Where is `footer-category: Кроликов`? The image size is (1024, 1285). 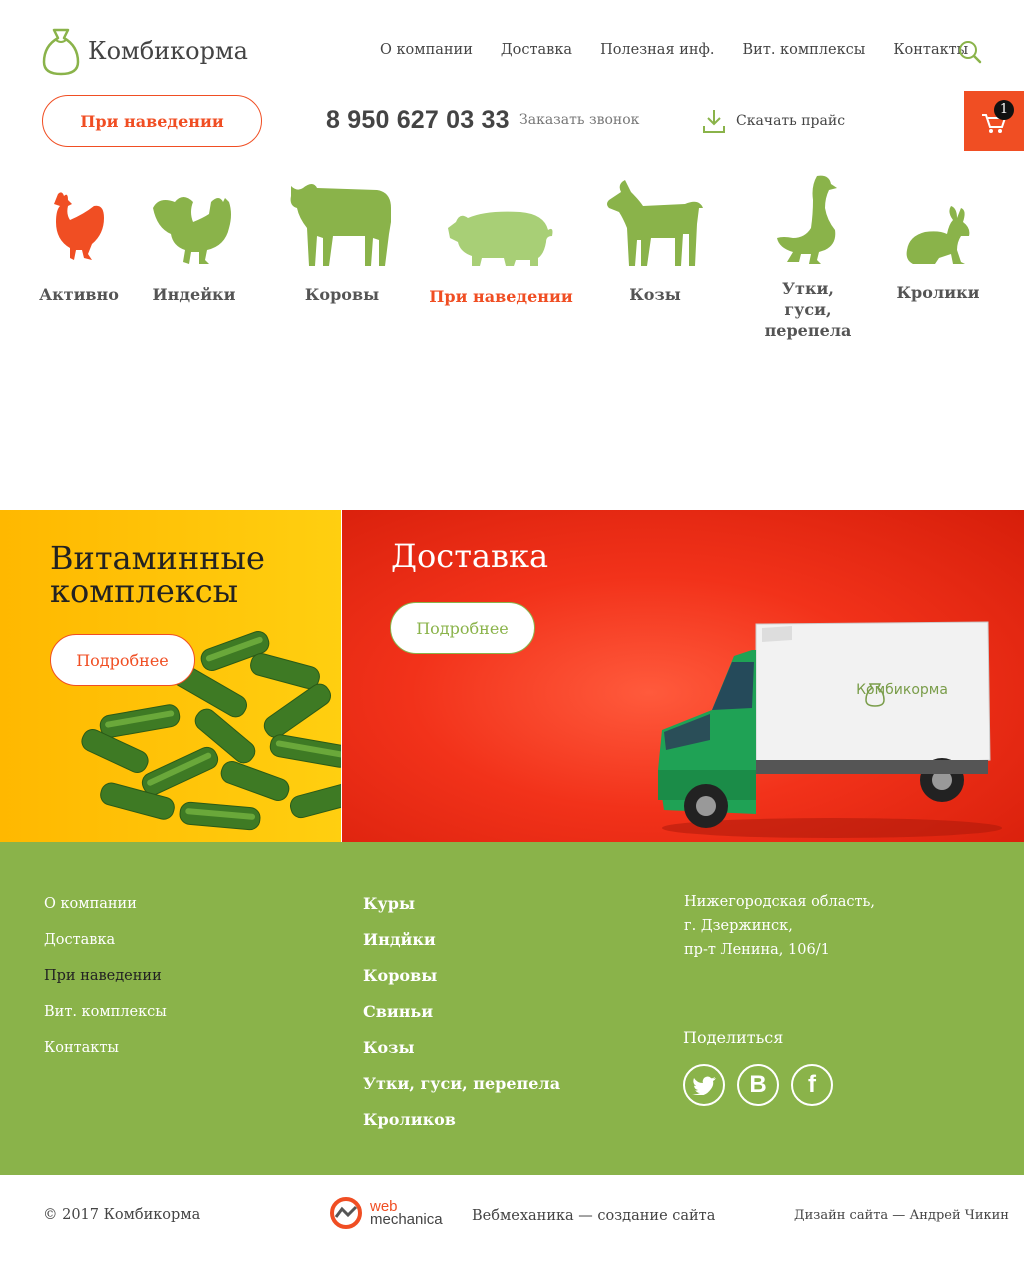
footer-category: Кроликов is located at coordinates (461, 1128).